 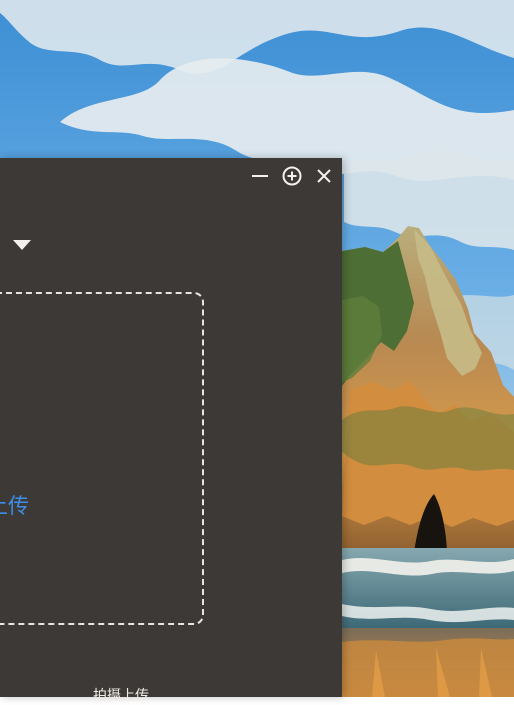 I want to click on close-button, so click(x=324, y=176).